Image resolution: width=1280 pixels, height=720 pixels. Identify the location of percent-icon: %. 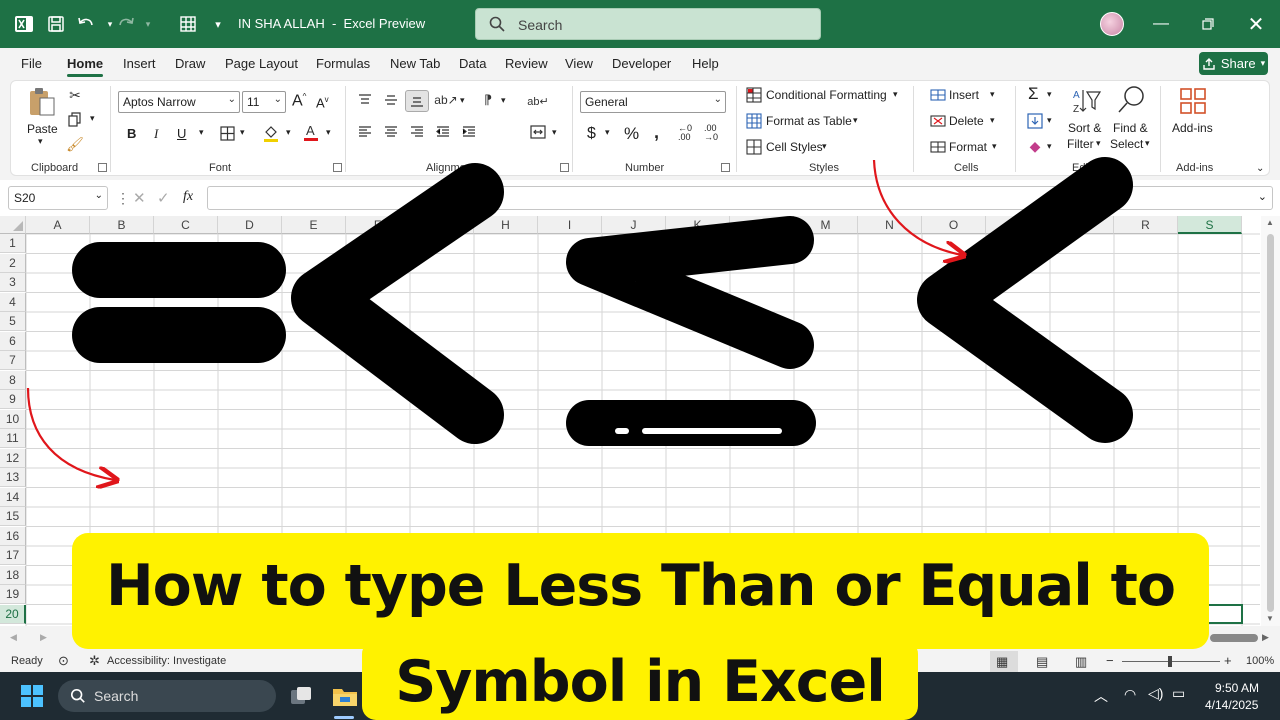
(631, 134).